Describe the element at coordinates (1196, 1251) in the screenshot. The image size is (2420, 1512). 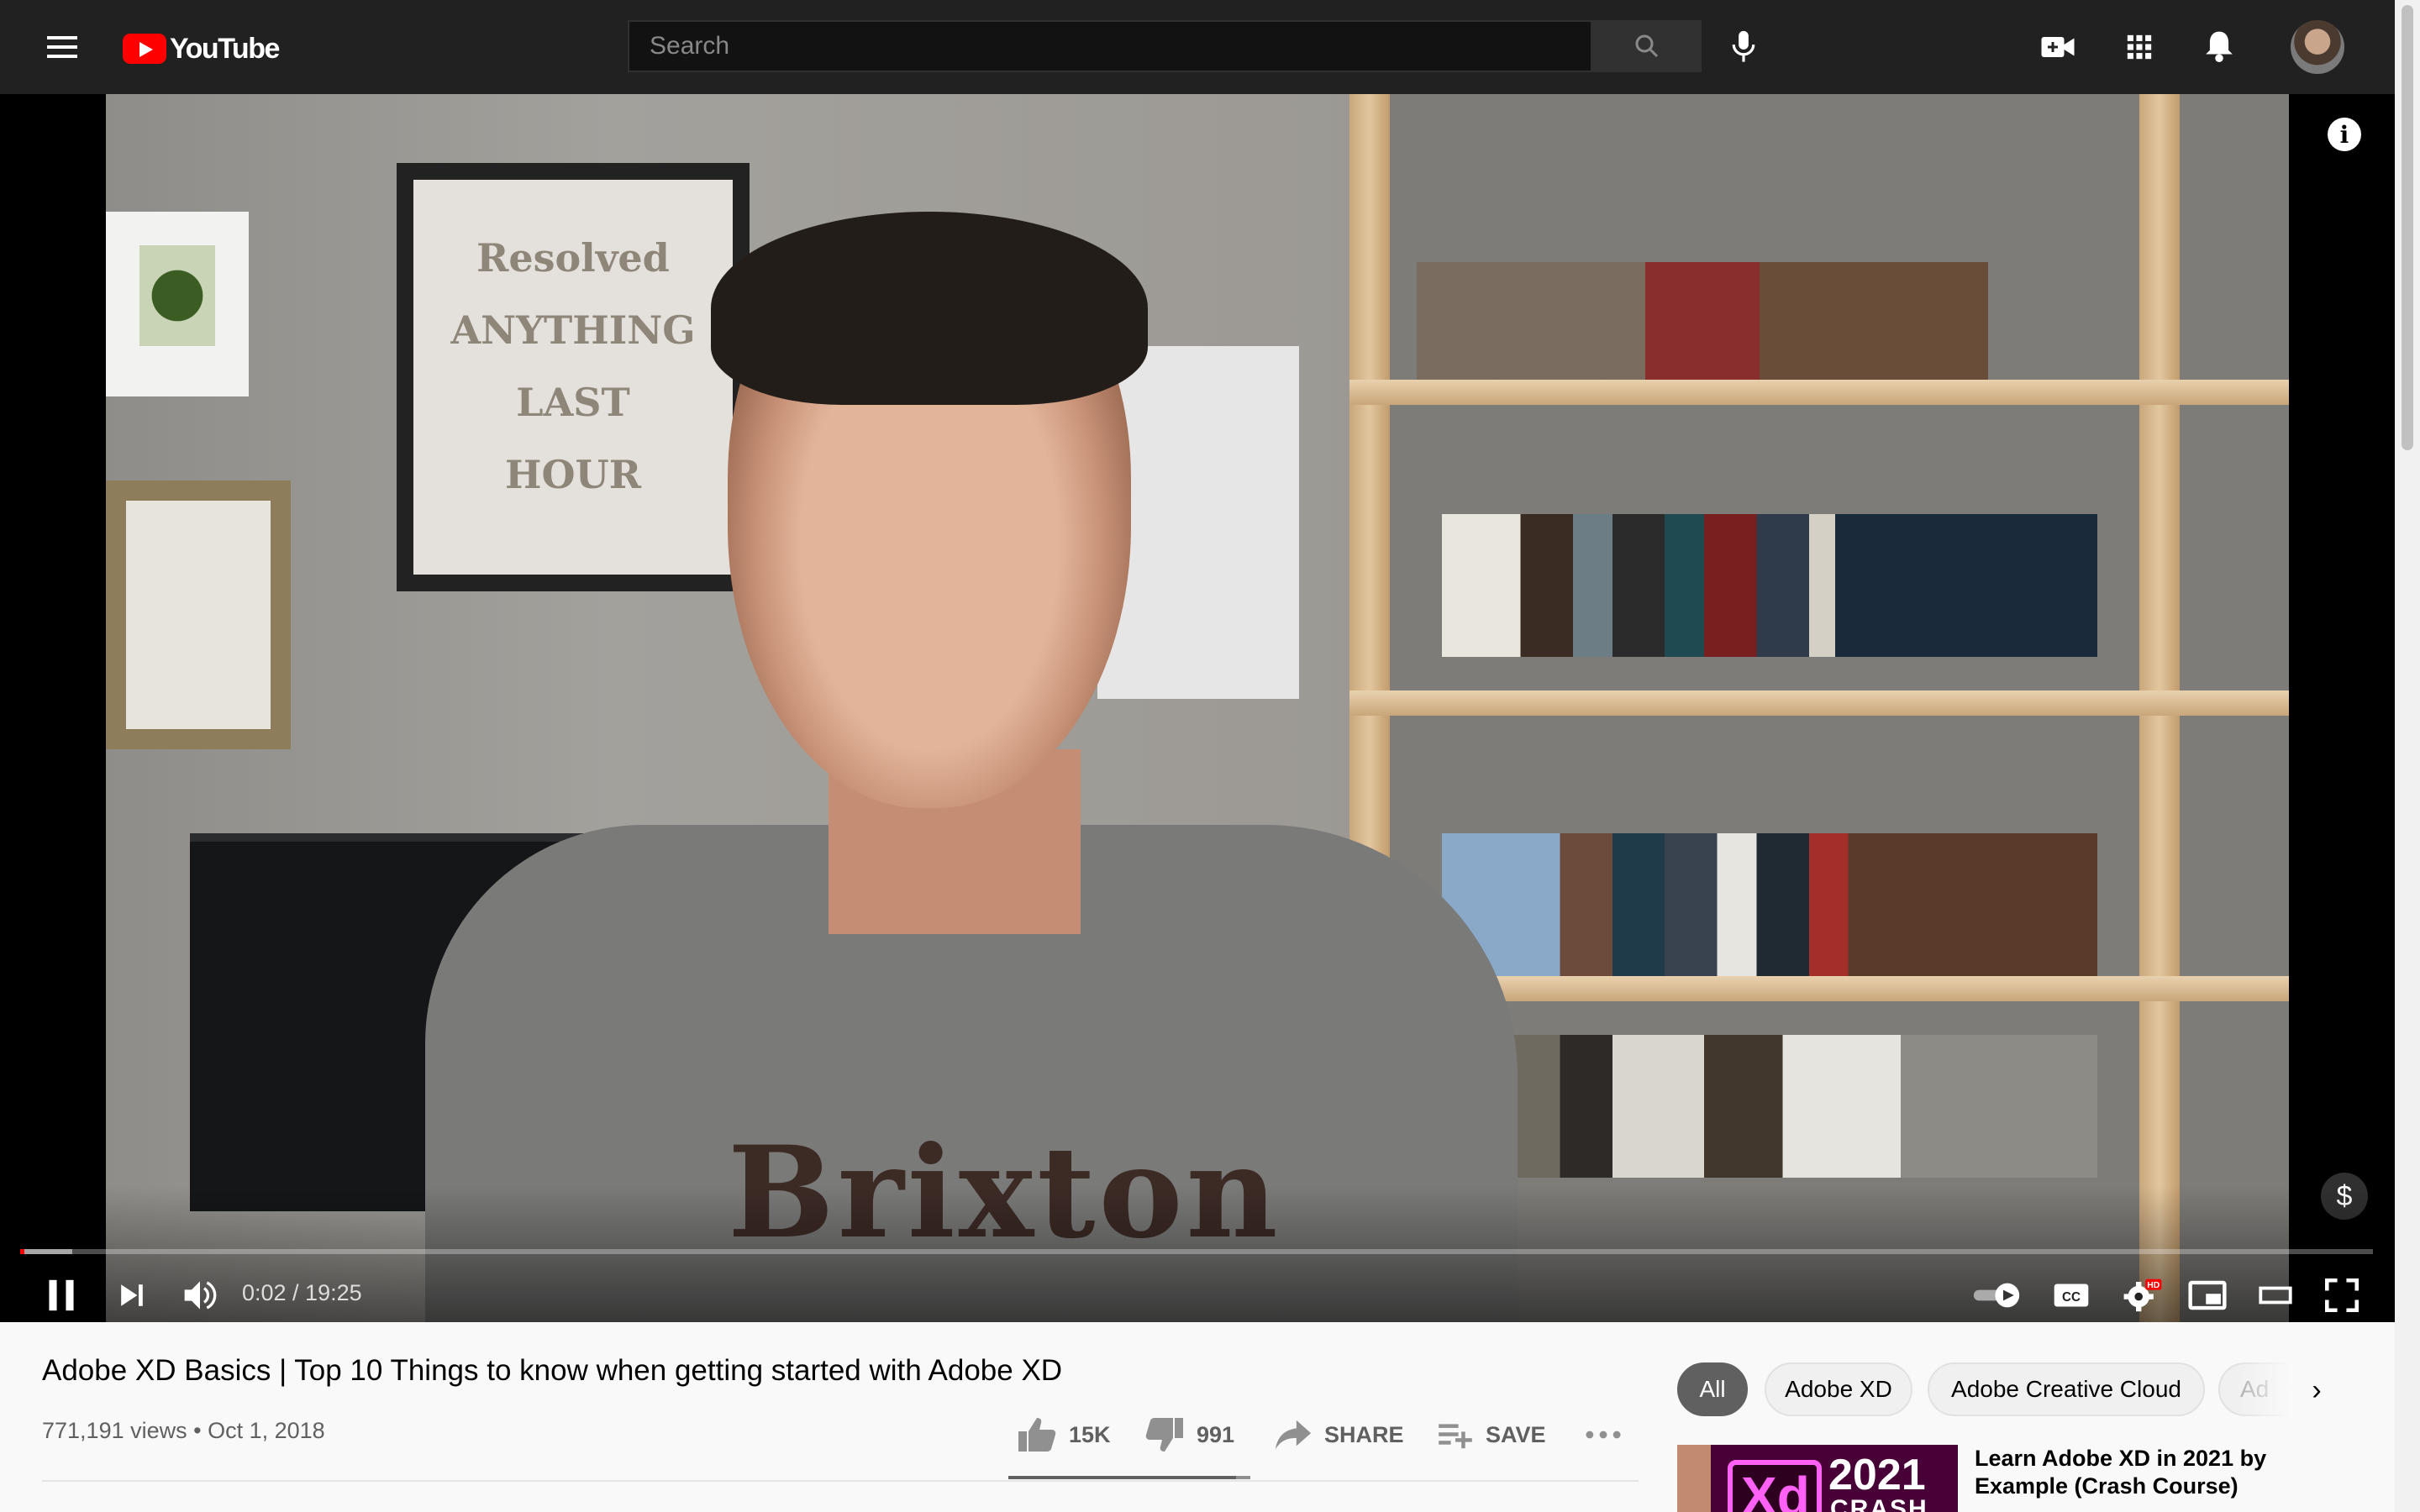
I see `progress-bar` at that location.